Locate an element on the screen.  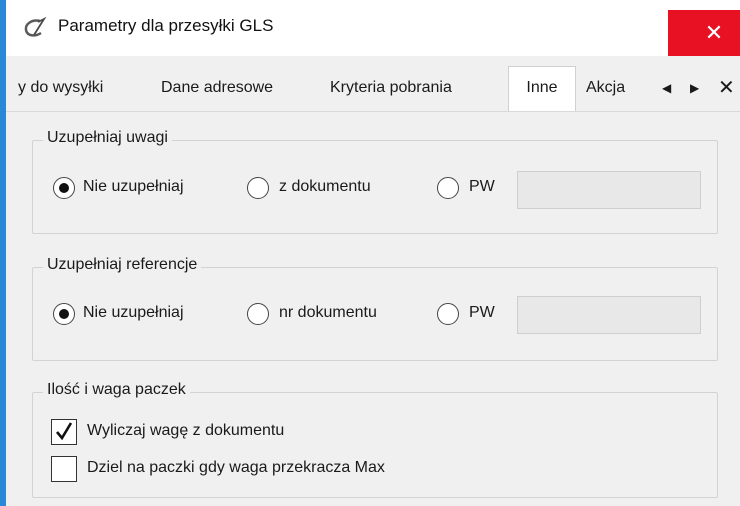
checkmark-icon is located at coordinates (64, 431).